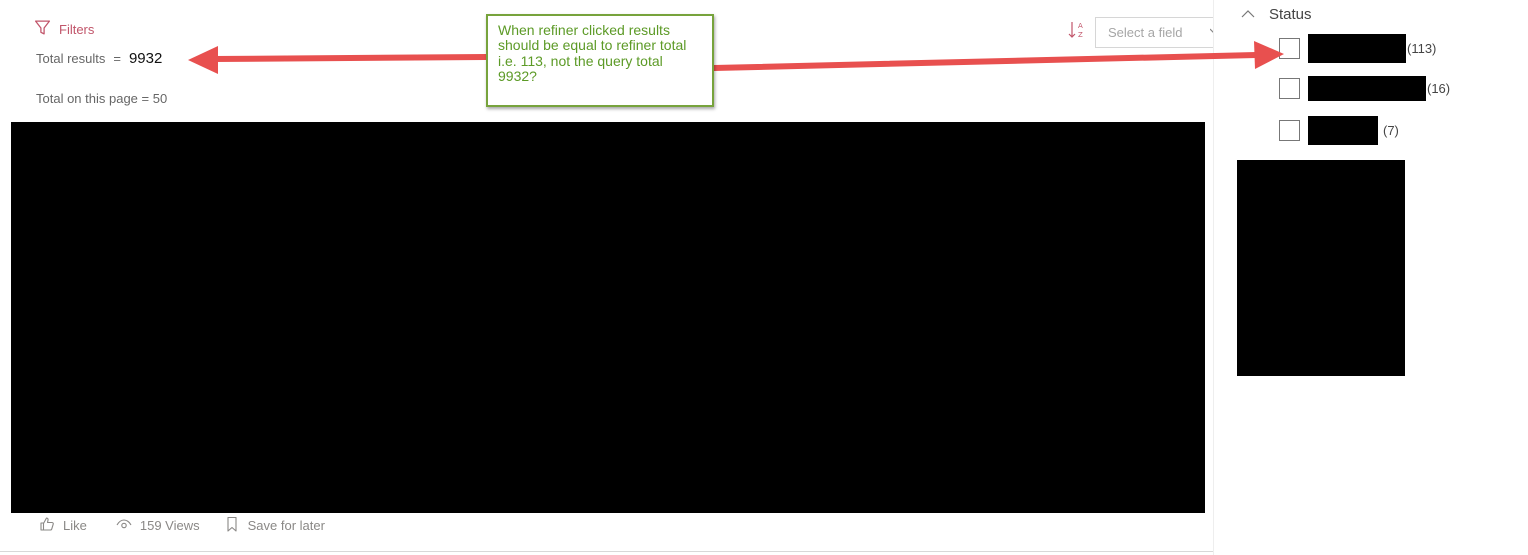 The width and height of the screenshot is (1528, 555). What do you see at coordinates (117, 98) in the screenshot?
I see `total-on-page-rest: on this page = 50` at bounding box center [117, 98].